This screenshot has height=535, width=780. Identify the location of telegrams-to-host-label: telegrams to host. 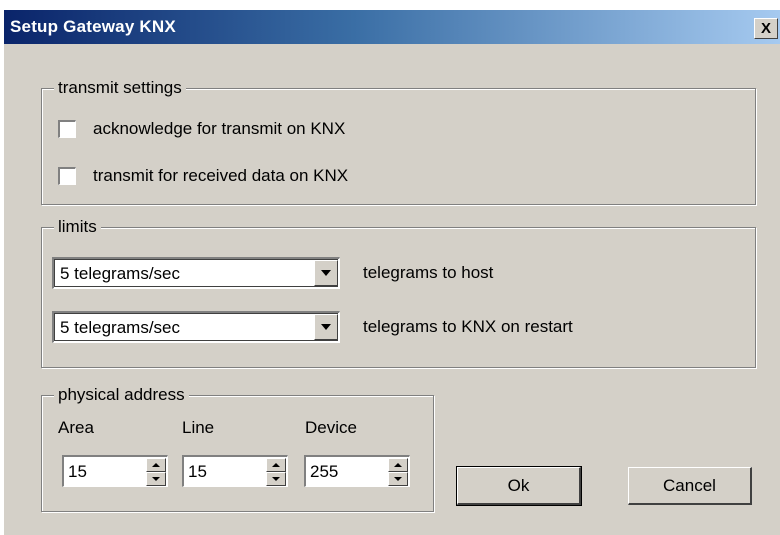
(428, 272).